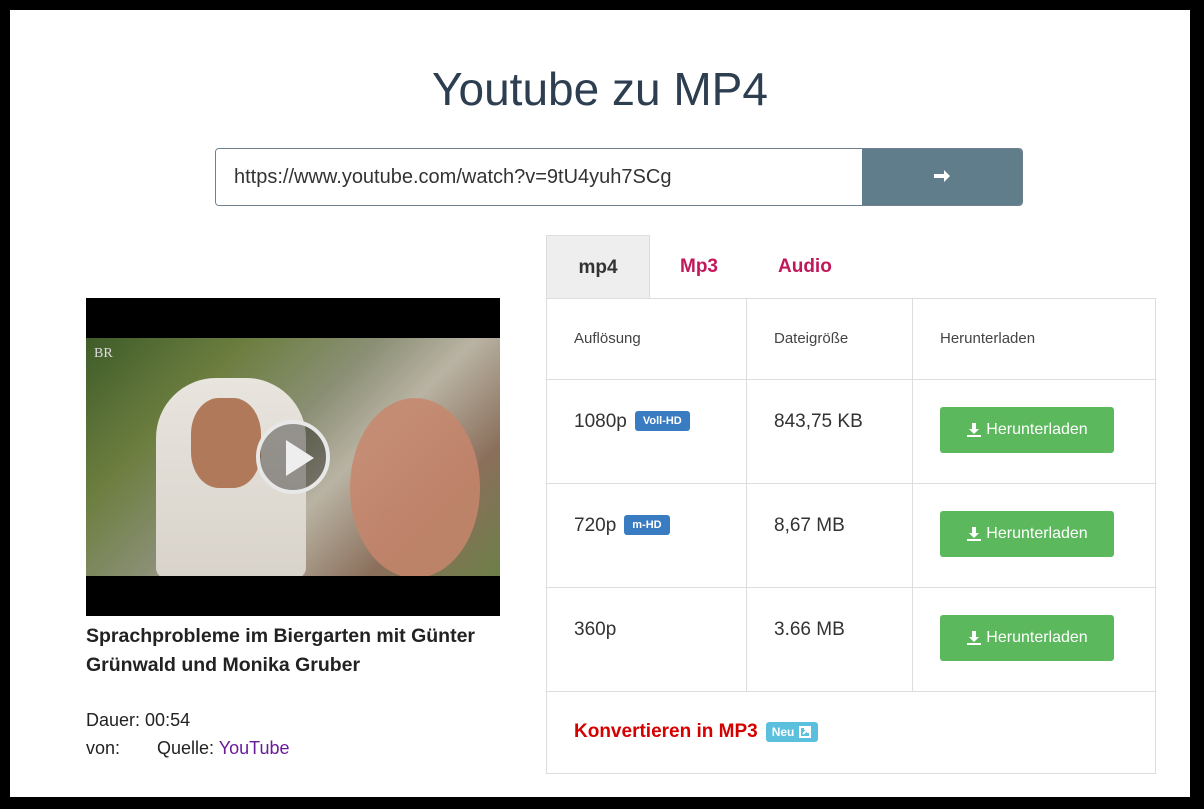 The width and height of the screenshot is (1204, 809). I want to click on resolution-value: 1080p, so click(600, 421).